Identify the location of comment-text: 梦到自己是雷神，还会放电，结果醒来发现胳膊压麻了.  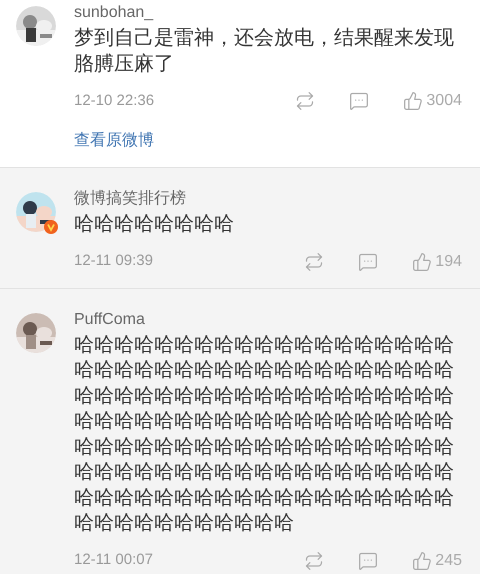
(264, 51).